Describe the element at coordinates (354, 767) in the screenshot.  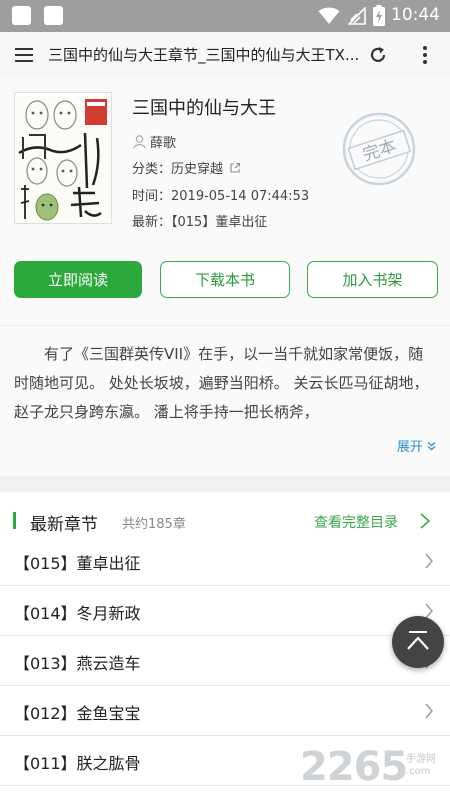
I see `watermark-number: 2265` at that location.